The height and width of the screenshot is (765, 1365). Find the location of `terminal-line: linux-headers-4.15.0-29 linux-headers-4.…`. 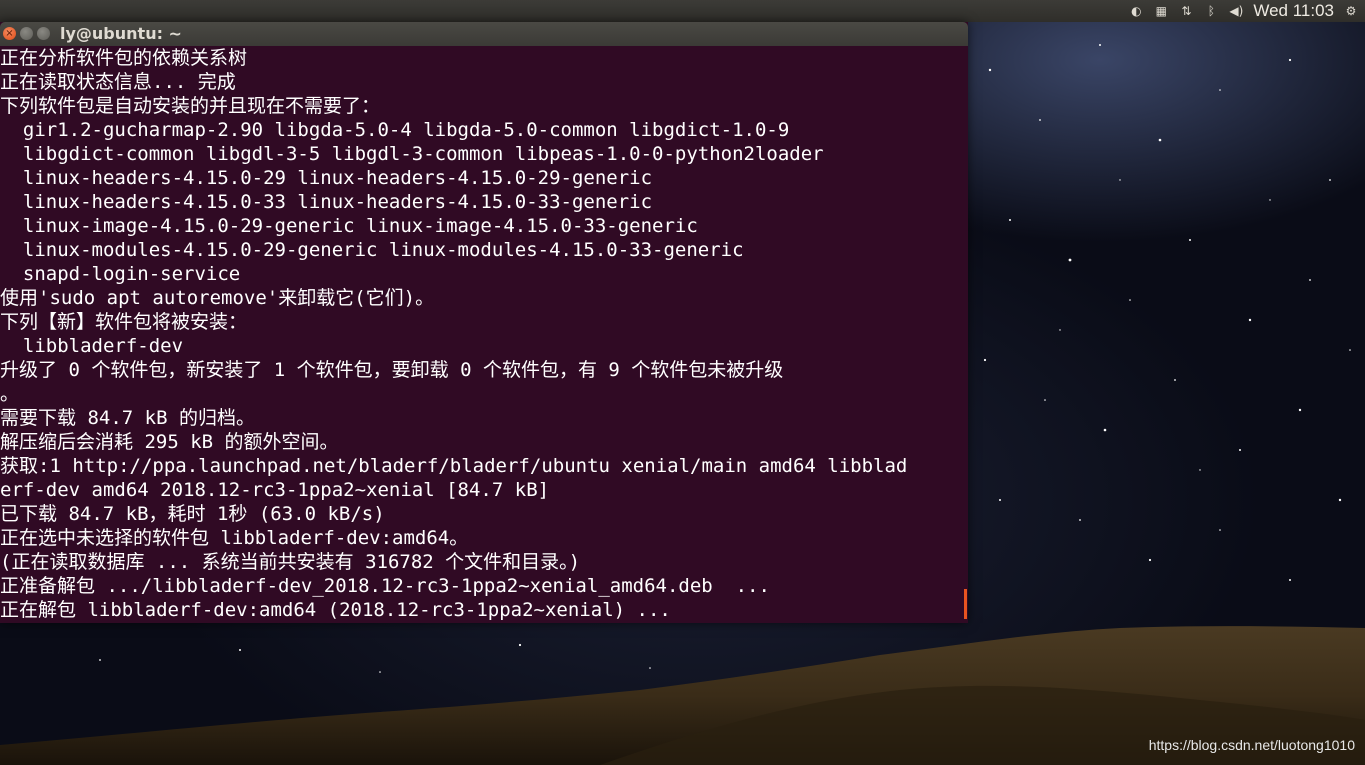

terminal-line: linux-headers-4.15.0-29 linux-headers-4.… is located at coordinates (326, 178).